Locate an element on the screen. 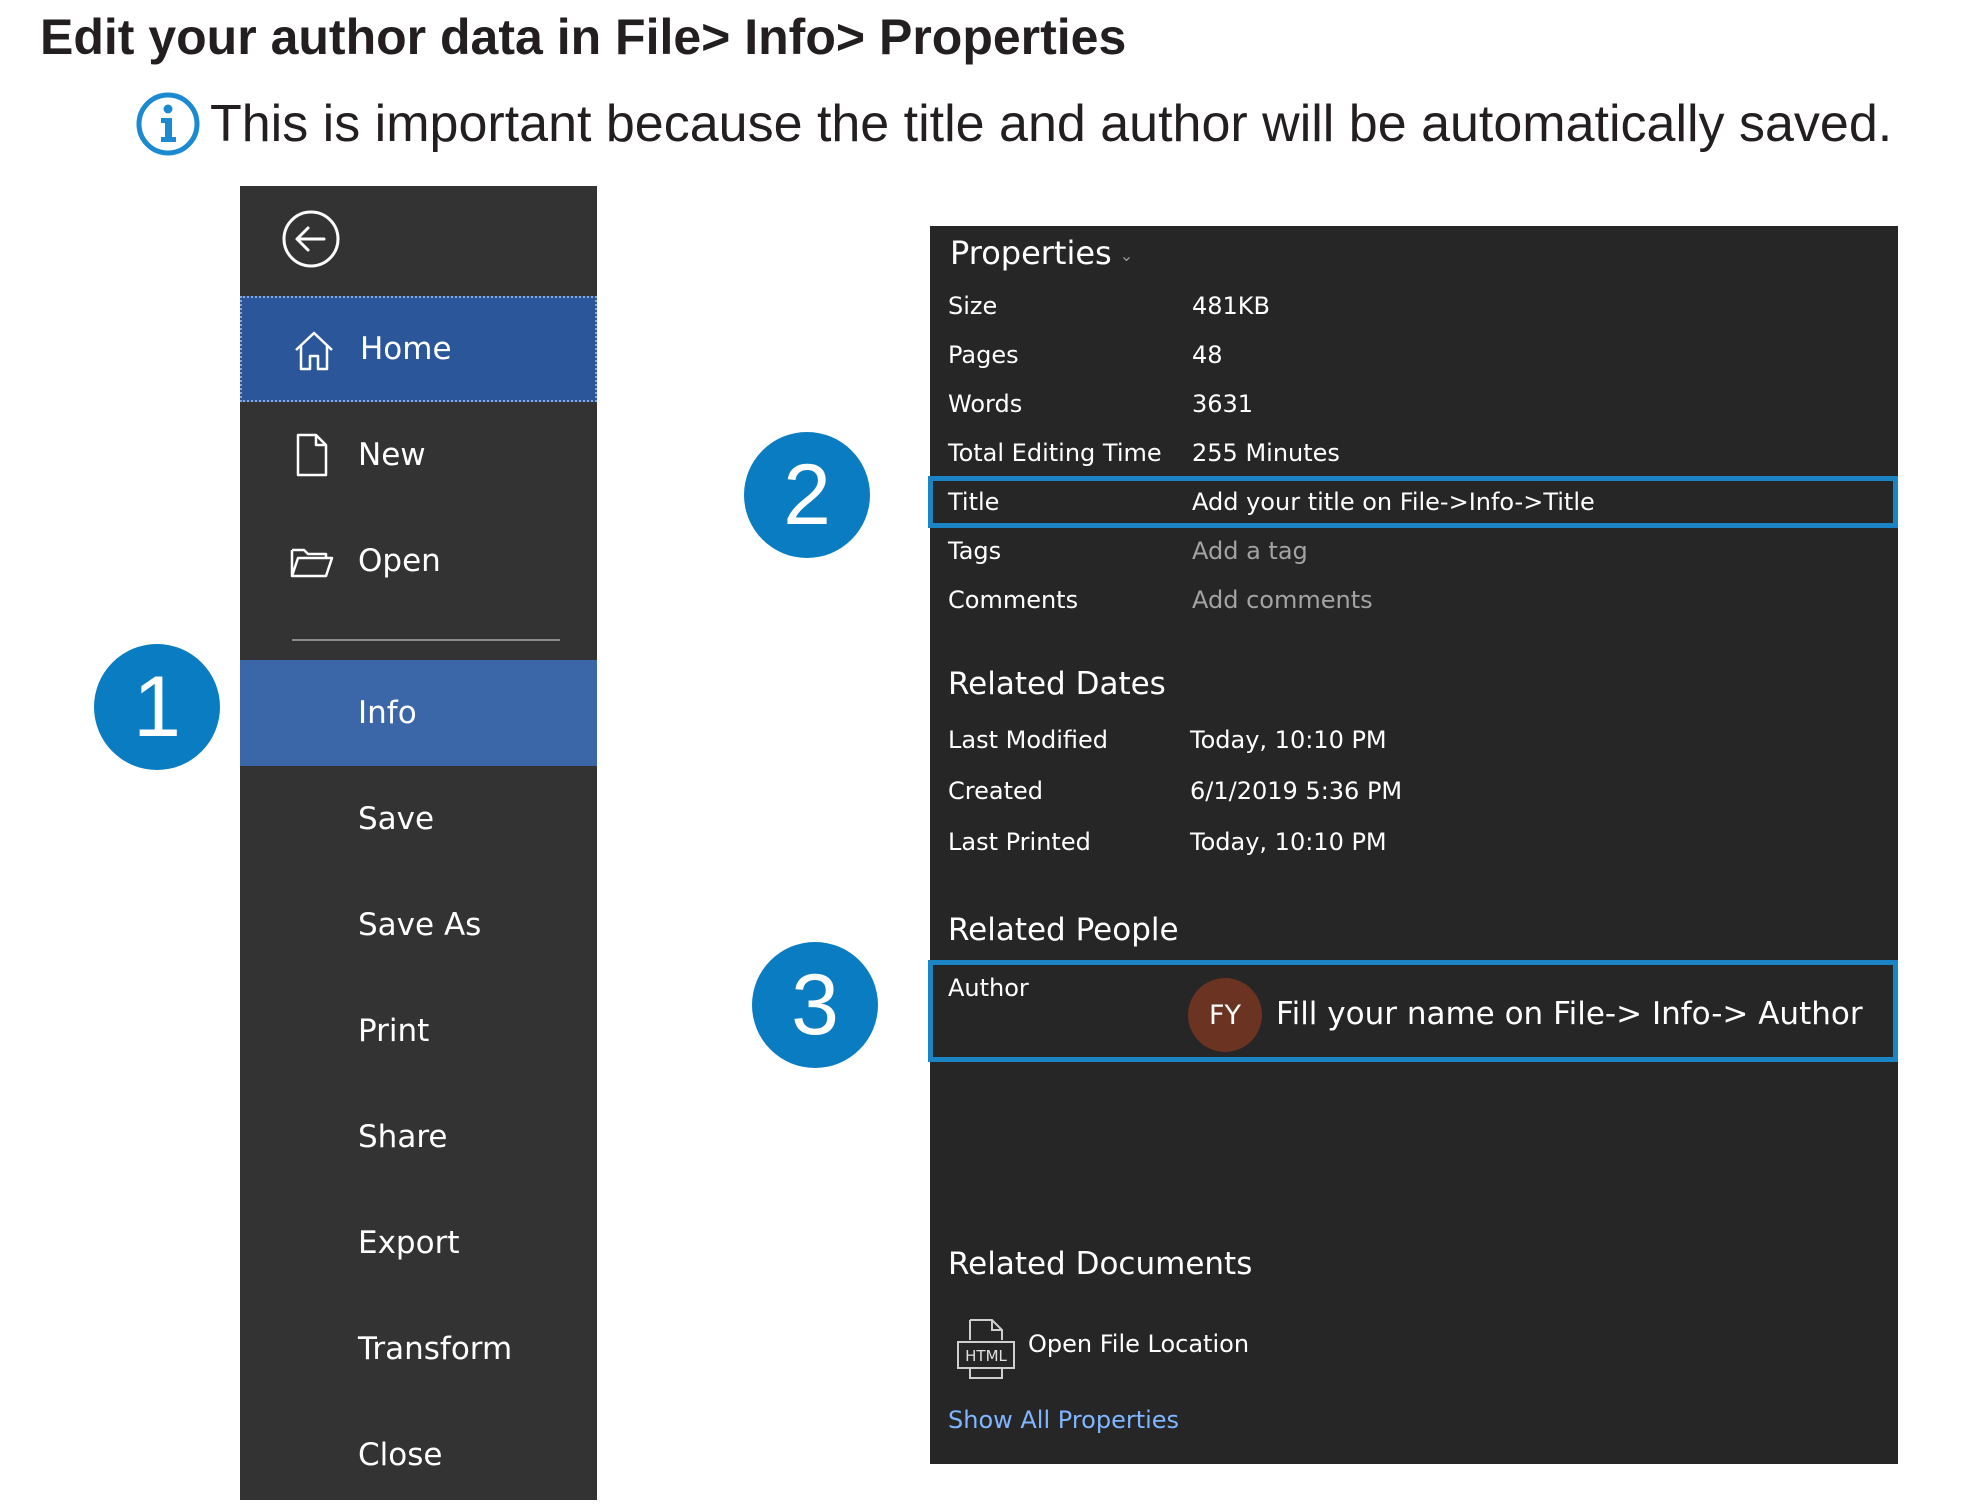 Image resolution: width=1968 pixels, height=1508 pixels. size-label: Size is located at coordinates (973, 306).